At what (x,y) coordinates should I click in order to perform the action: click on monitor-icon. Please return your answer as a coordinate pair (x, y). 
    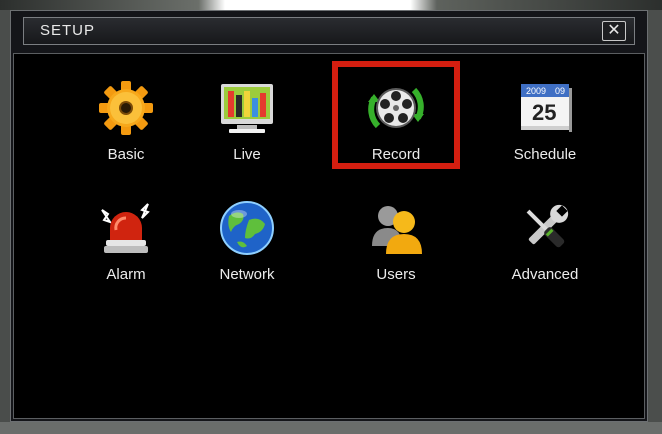
    Looking at the image, I should click on (247, 108).